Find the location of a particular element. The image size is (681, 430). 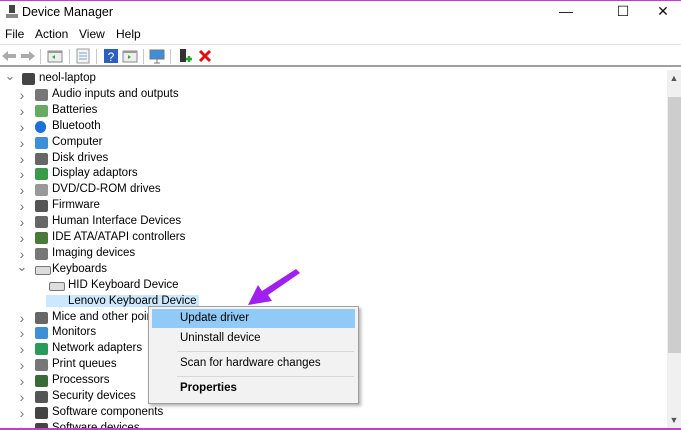

menu-item-properties: Properties is located at coordinates (253, 388).